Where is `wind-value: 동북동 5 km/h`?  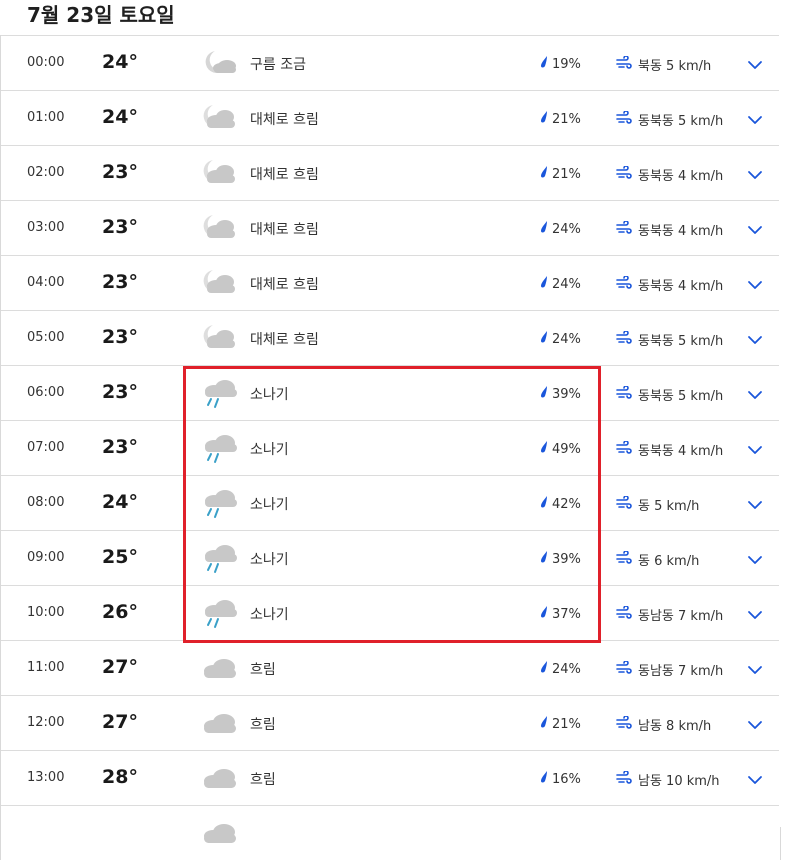 wind-value: 동북동 5 km/h is located at coordinates (681, 341).